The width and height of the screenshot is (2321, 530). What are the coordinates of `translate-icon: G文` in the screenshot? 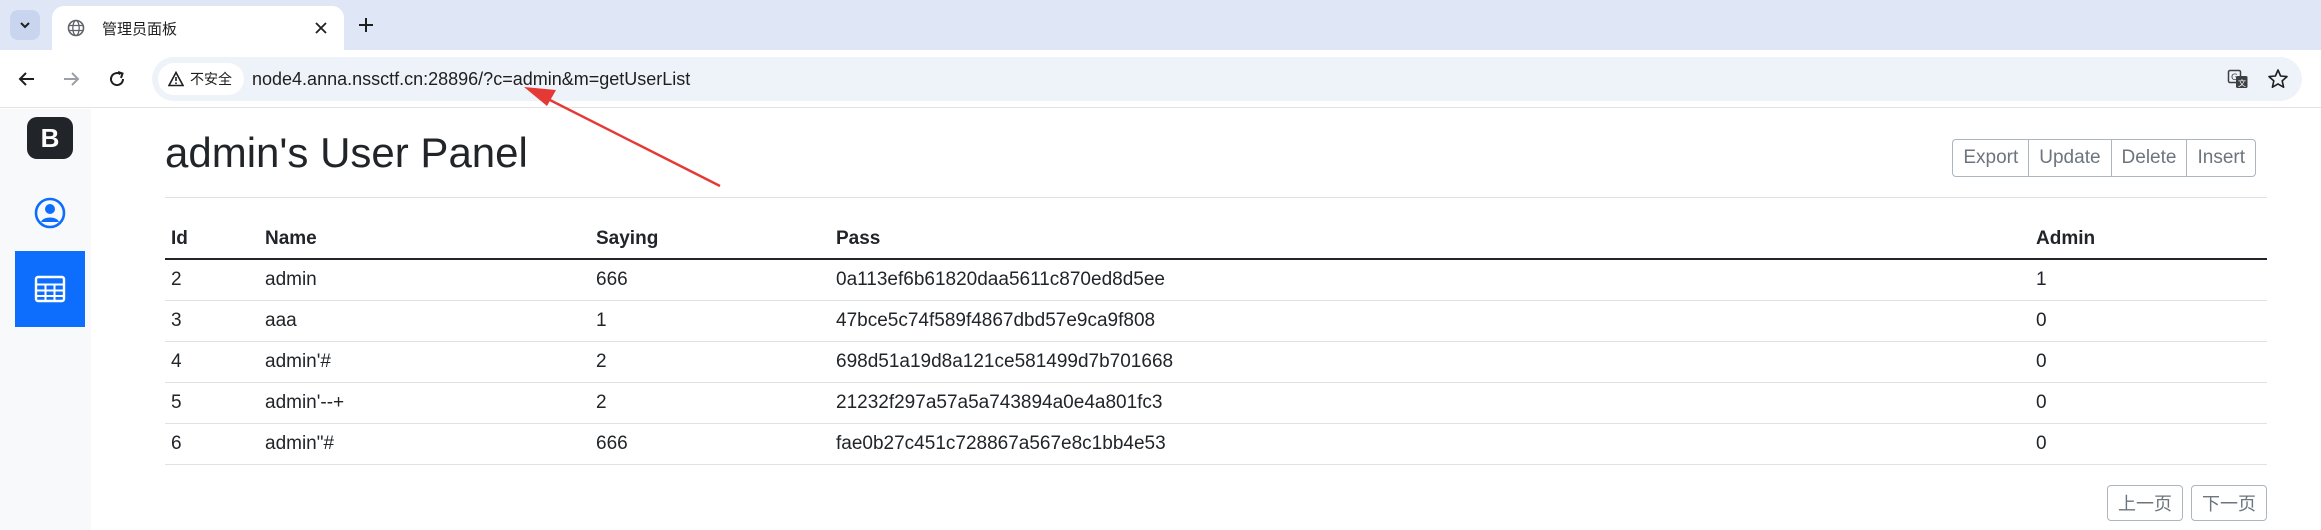 It's located at (2238, 79).